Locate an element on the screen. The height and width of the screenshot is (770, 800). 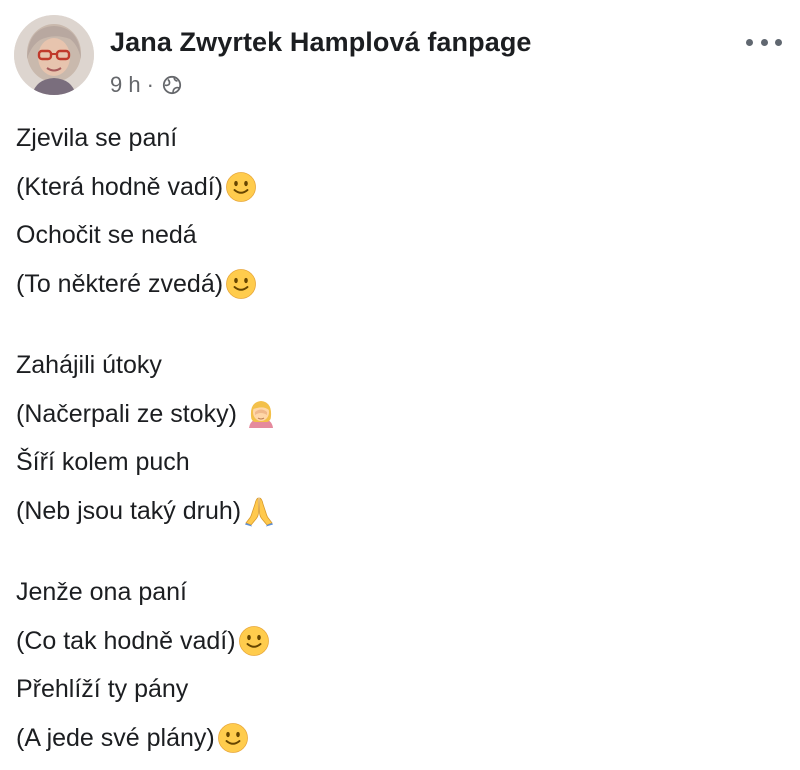
post-timestamp: 9 h is located at coordinates (125, 85).